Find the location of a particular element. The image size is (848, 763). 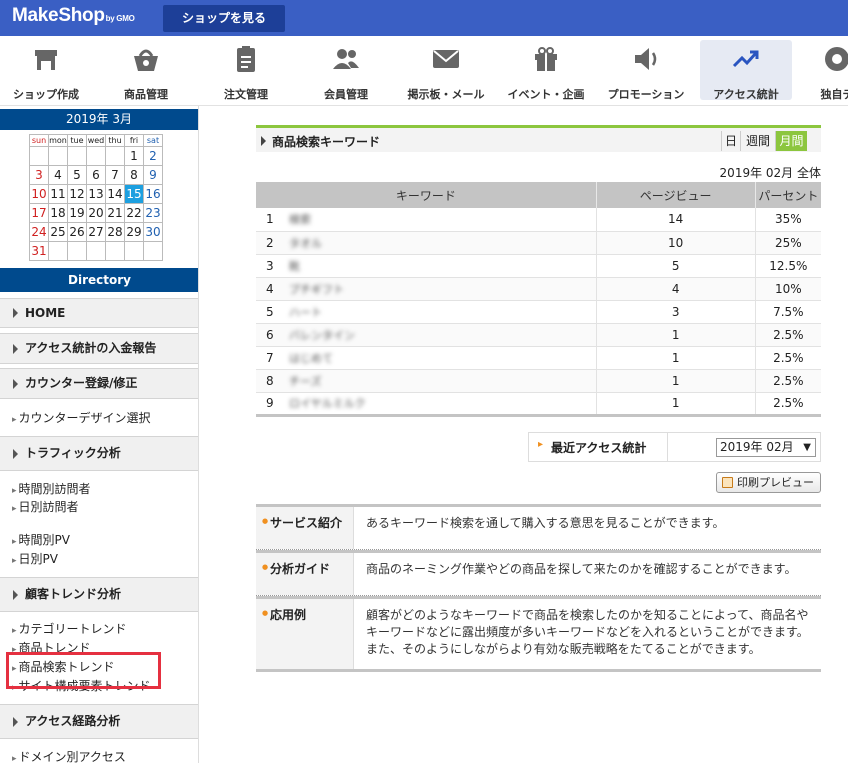

pageview-cell: 14 is located at coordinates (675, 220).